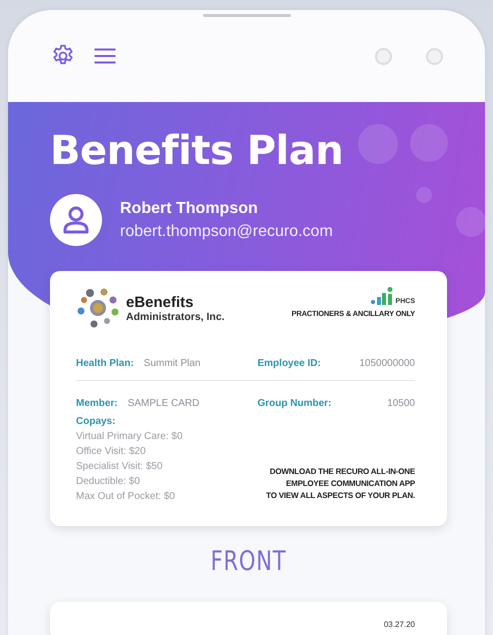  I want to click on promo-text: DOWNLOAD THE RECURO ALL-IN-ONE, so click(342, 471).